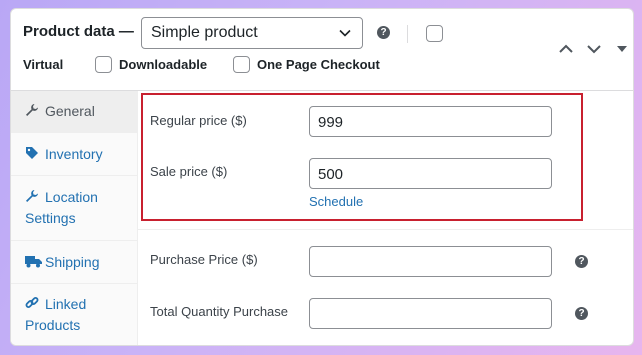 This screenshot has width=642, height=355. I want to click on tab-label: Shipping, so click(72, 262).